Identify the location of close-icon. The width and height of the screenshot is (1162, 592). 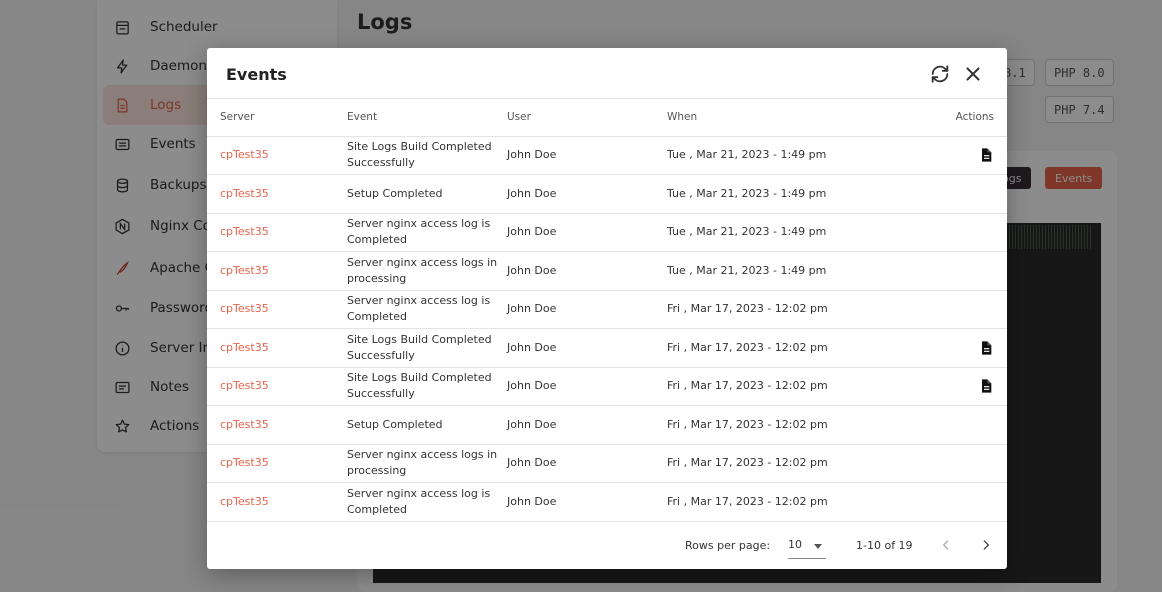
(973, 74).